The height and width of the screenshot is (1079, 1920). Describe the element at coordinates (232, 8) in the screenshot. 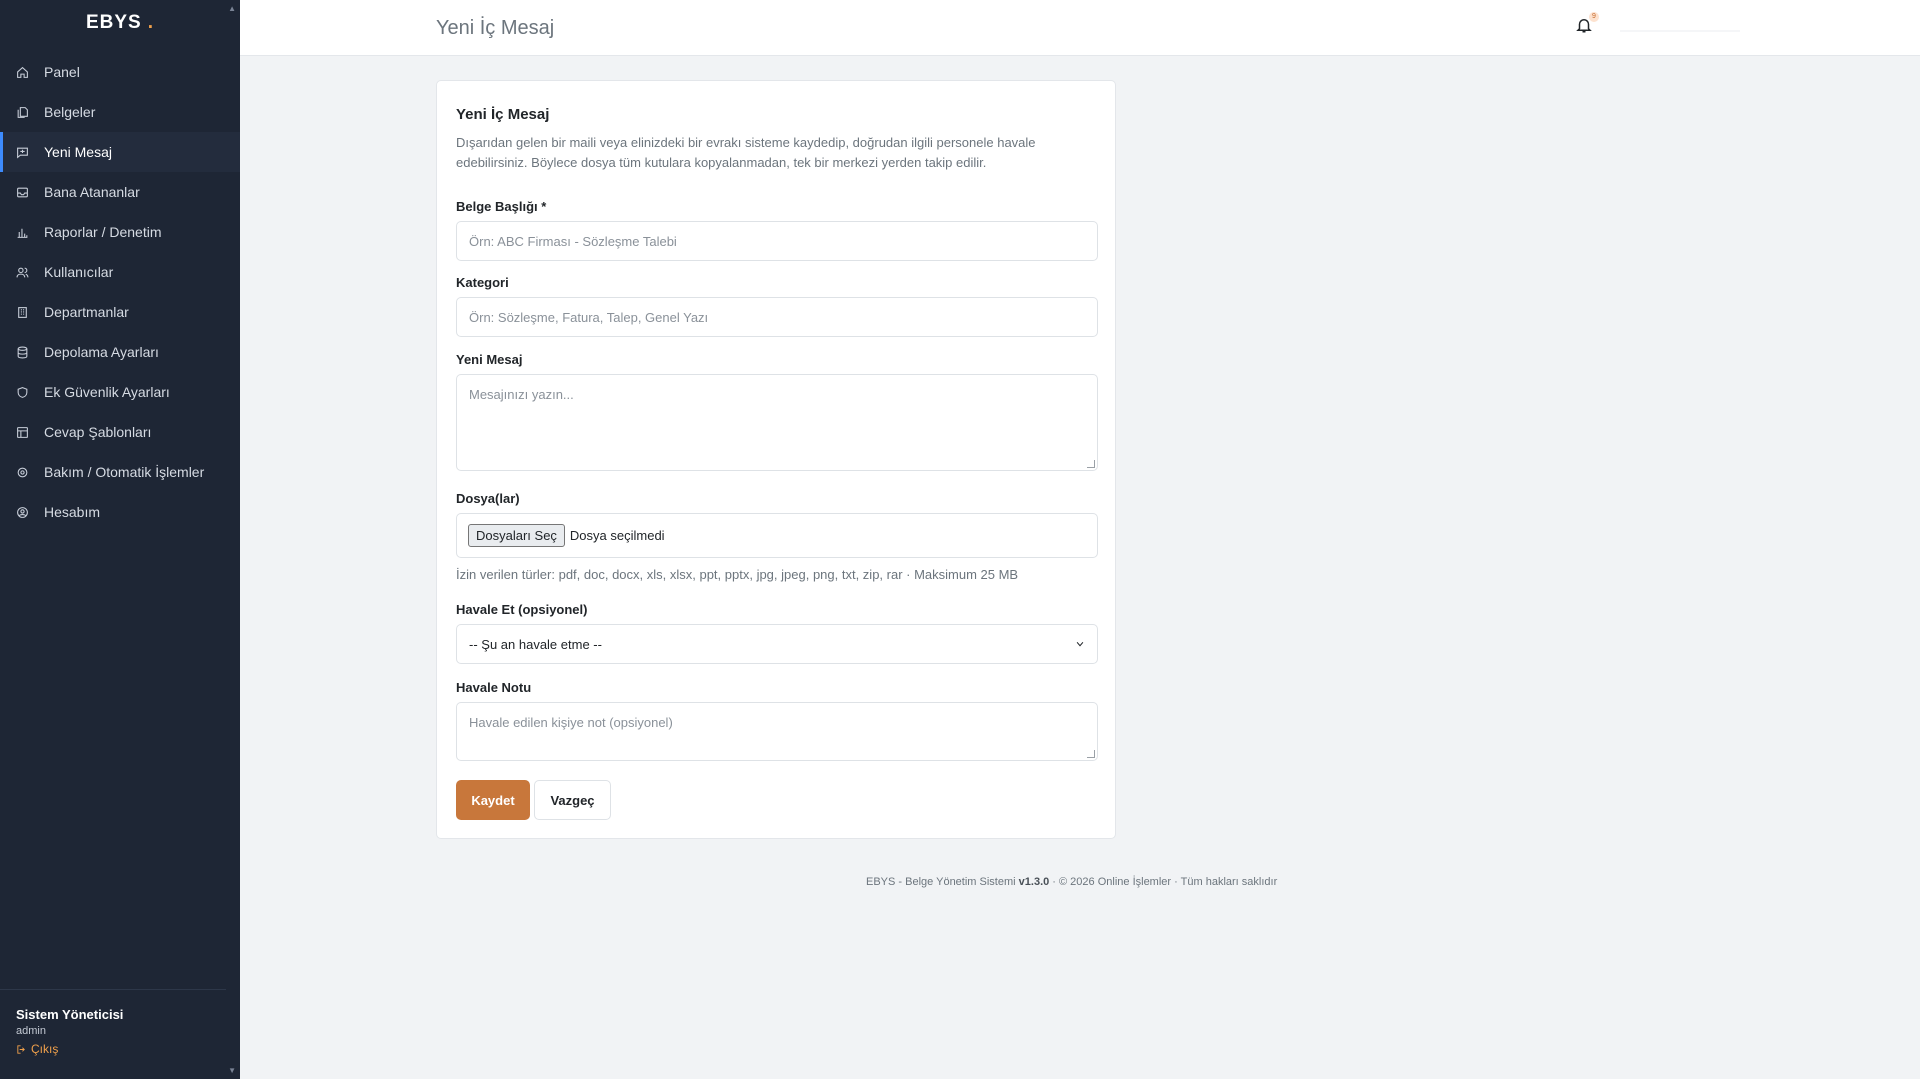

I see `scroll-up-arrow-icon: ▲` at that location.